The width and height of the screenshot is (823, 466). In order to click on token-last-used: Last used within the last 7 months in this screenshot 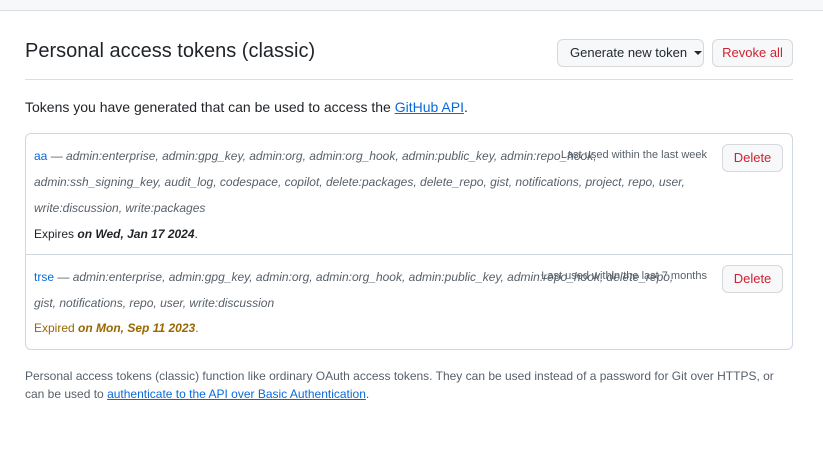, I will do `click(624, 276)`.